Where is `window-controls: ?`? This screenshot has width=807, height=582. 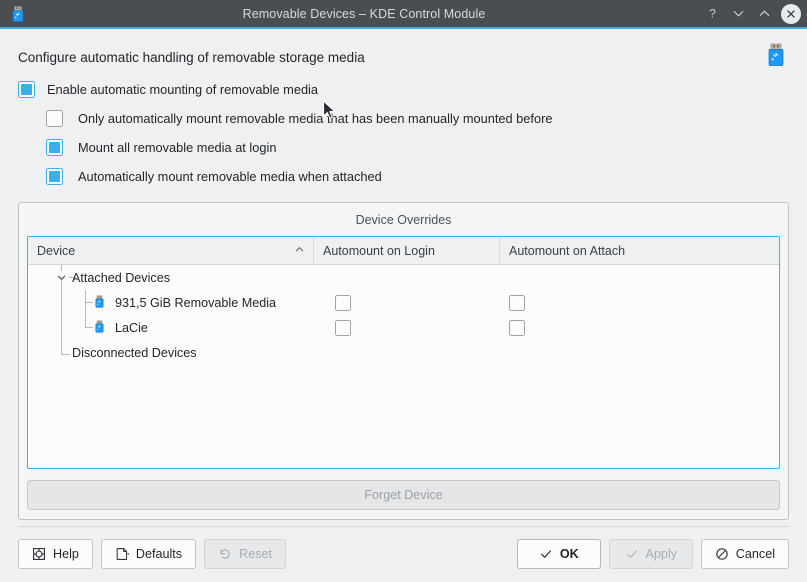
window-controls: ? is located at coordinates (750, 14).